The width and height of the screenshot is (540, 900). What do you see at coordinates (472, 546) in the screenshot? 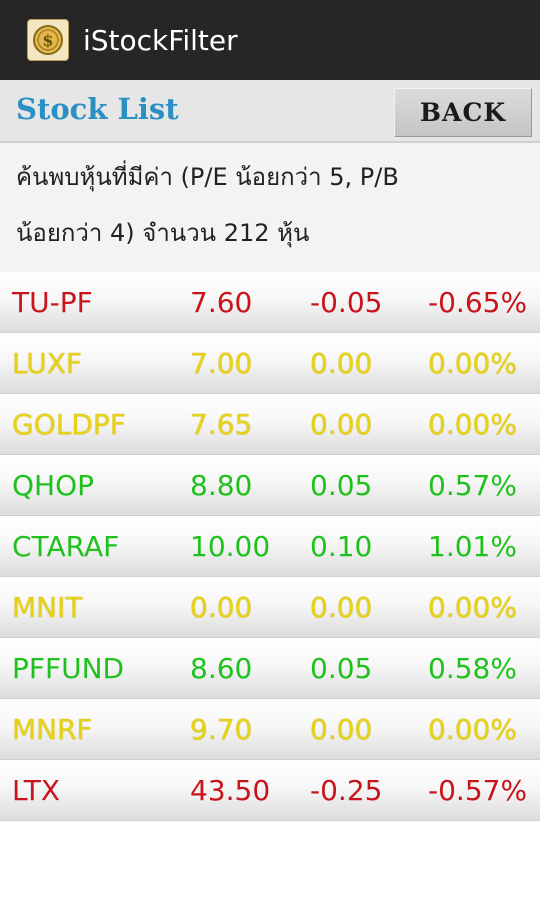
I see `stock-percent-change: 1.01%` at bounding box center [472, 546].